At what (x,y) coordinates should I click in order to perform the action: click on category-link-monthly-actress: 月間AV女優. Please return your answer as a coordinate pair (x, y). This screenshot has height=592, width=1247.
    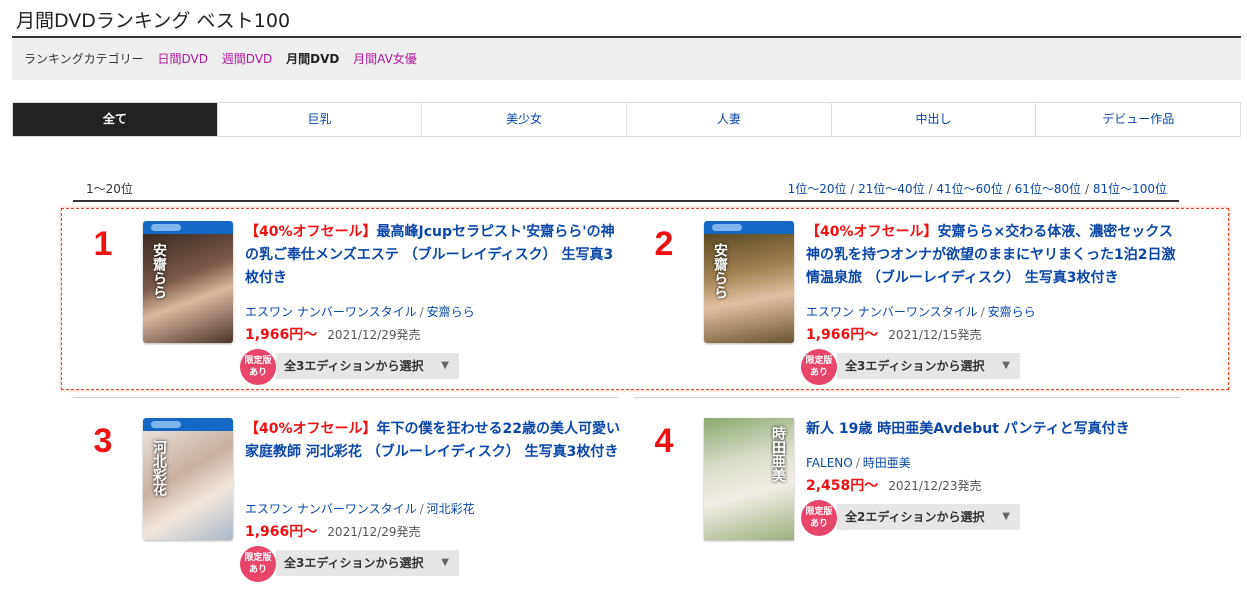
    Looking at the image, I should click on (385, 59).